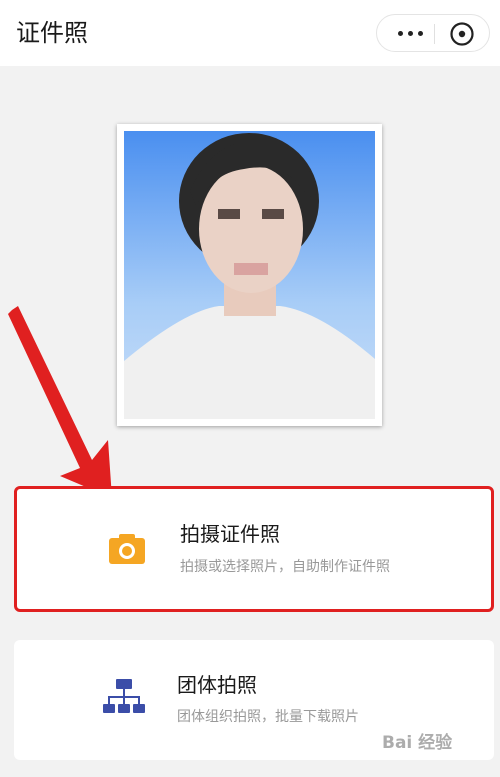 The height and width of the screenshot is (777, 500). Describe the element at coordinates (127, 549) in the screenshot. I see `camera-icon` at that location.